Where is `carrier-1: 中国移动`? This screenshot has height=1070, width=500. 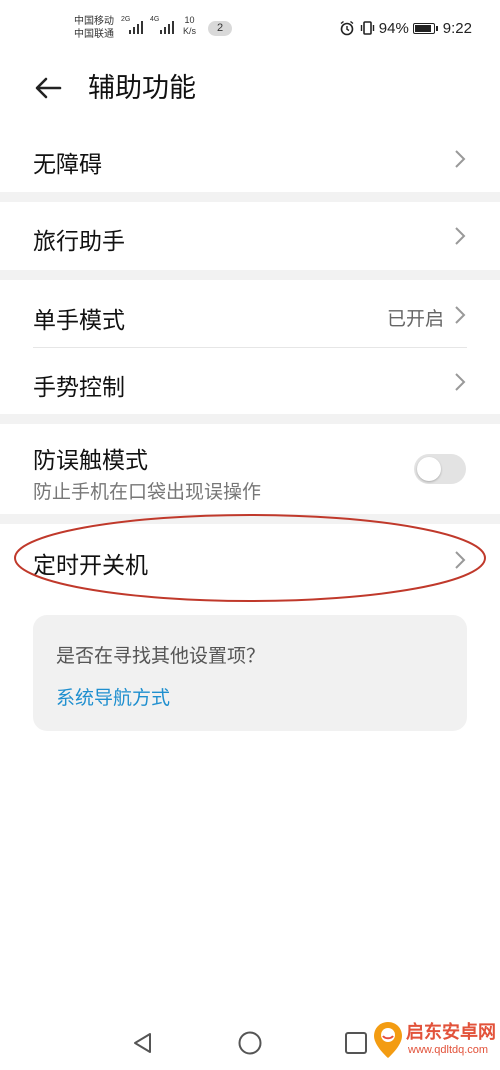
carrier-1: 中国移动 is located at coordinates (94, 21).